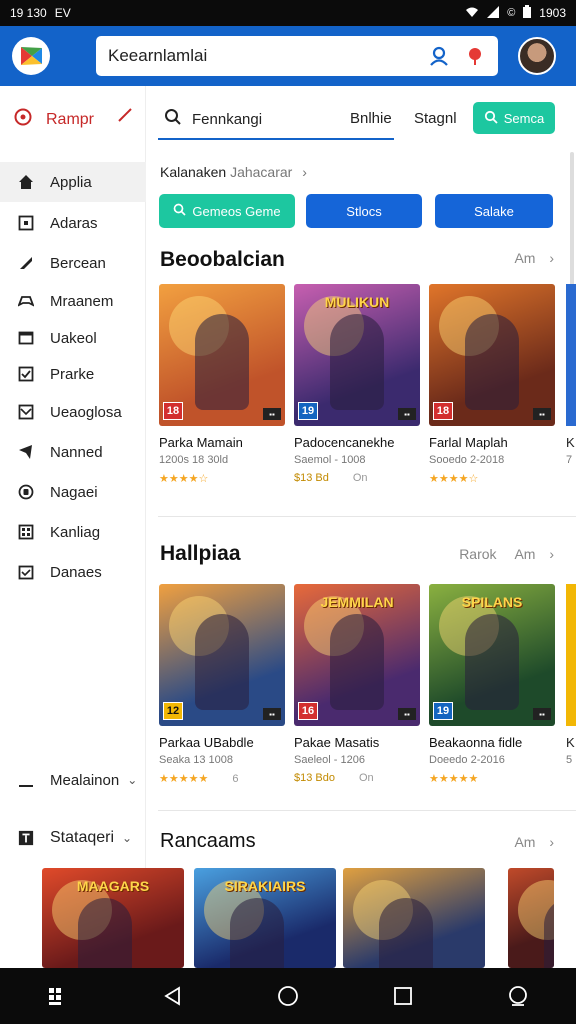 Image resolution: width=576 pixels, height=1024 pixels. I want to click on pencil-icon, so click(125, 117).